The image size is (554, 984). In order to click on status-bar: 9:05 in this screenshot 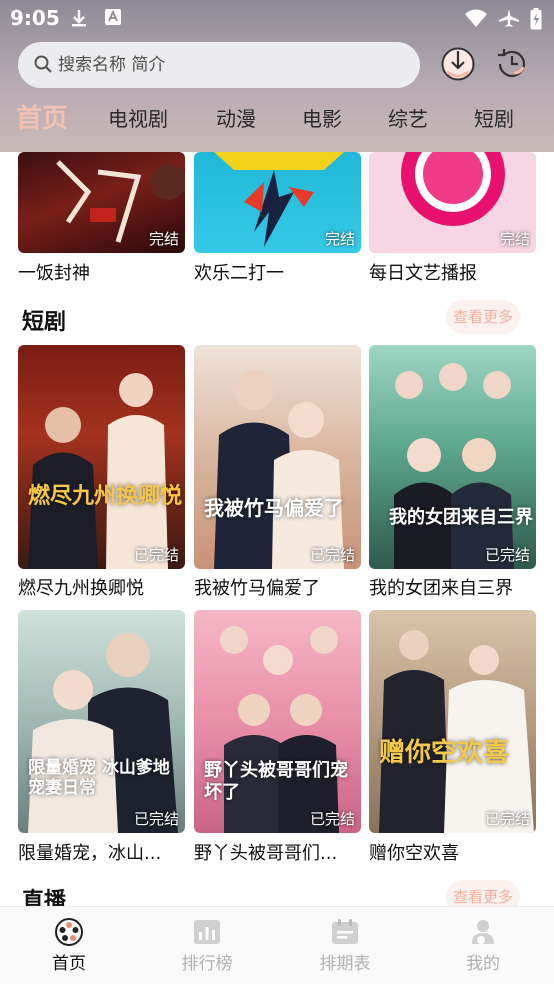, I will do `click(277, 18)`.